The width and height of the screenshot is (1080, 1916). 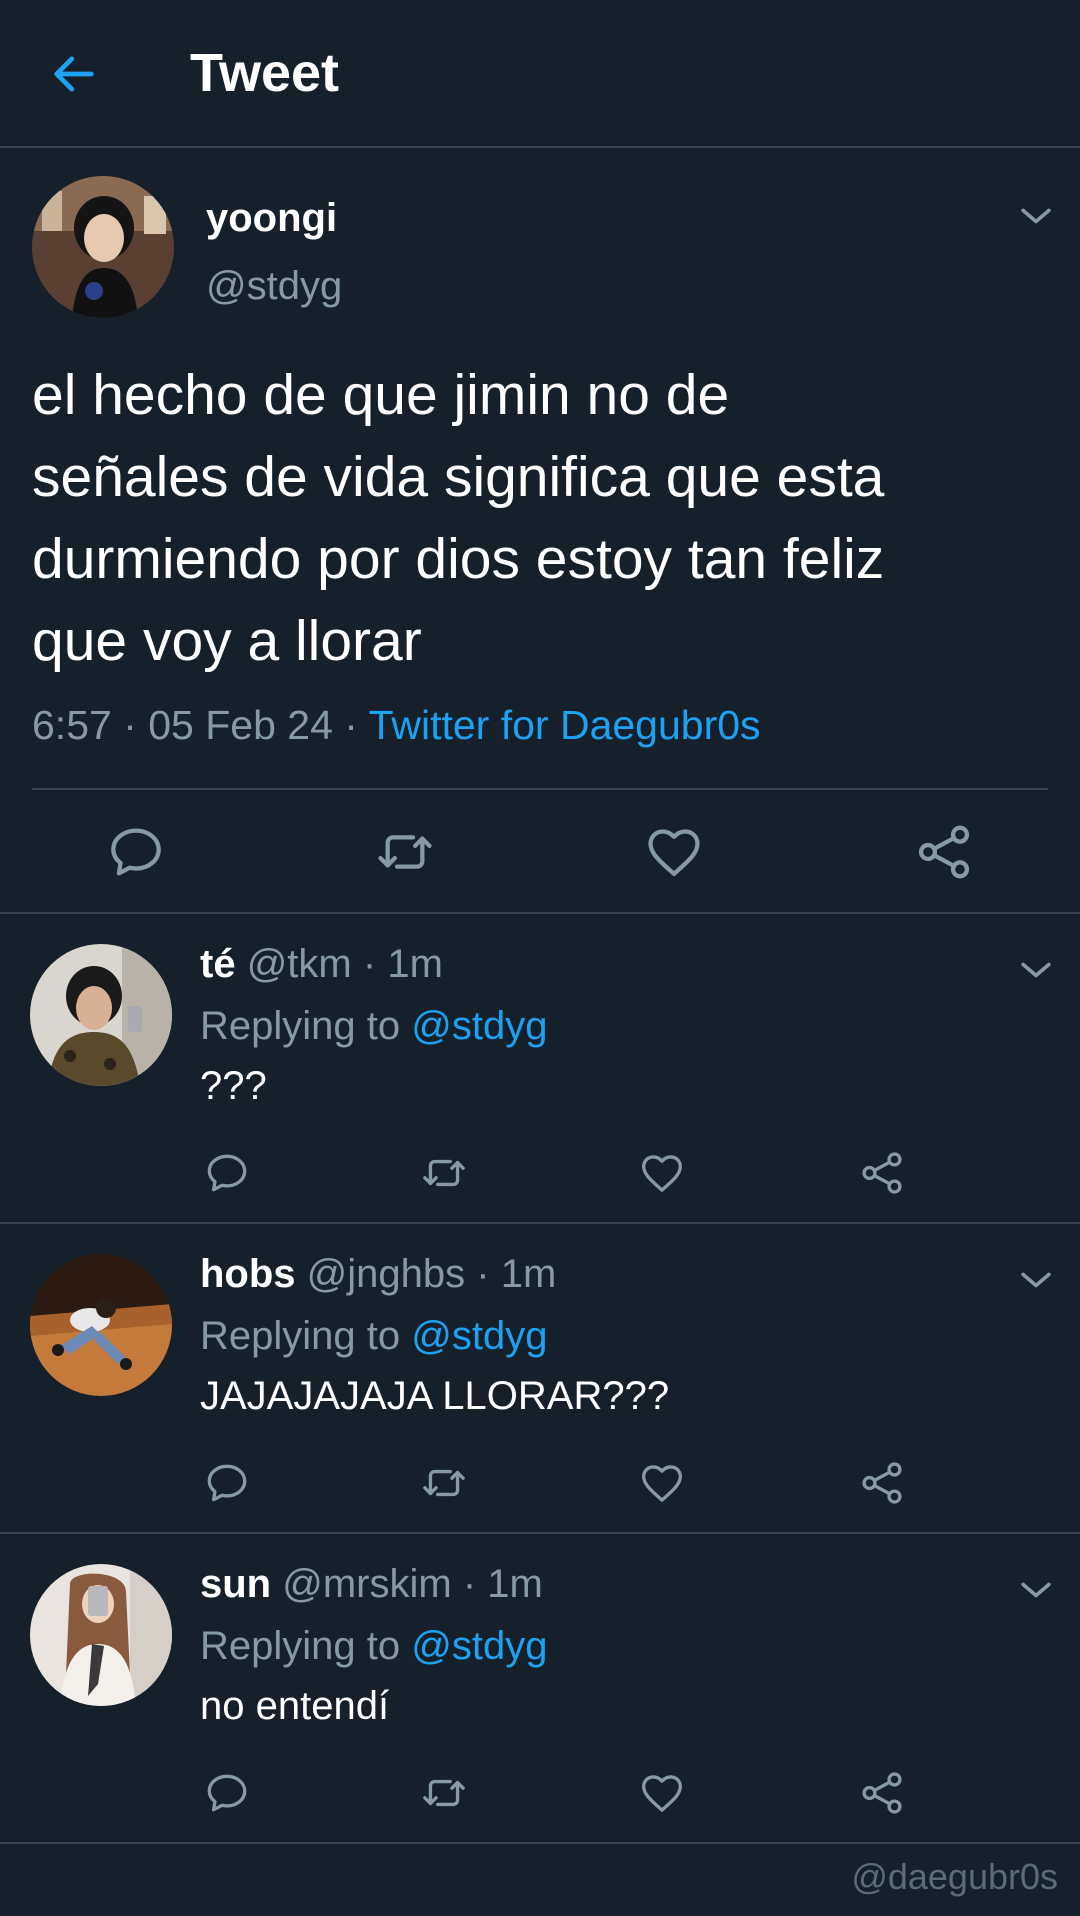 I want to click on reply-text: JAJAJAJAJA LLORAR???, so click(x=435, y=1396).